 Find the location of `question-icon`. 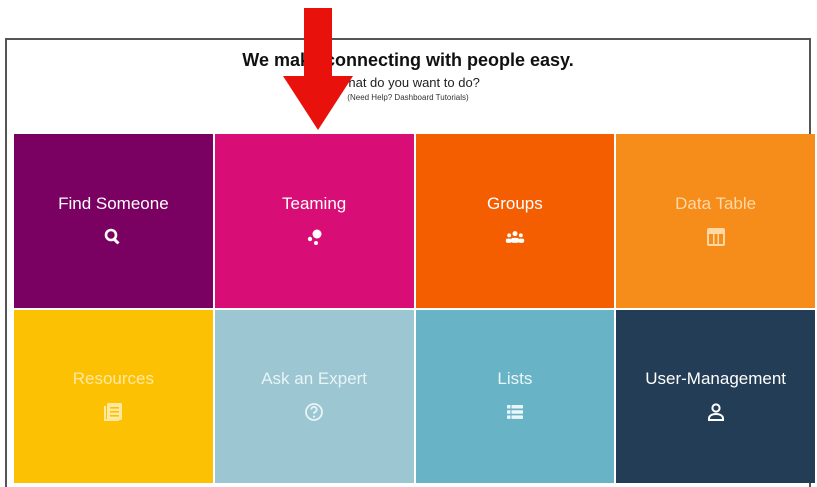

question-icon is located at coordinates (314, 412).